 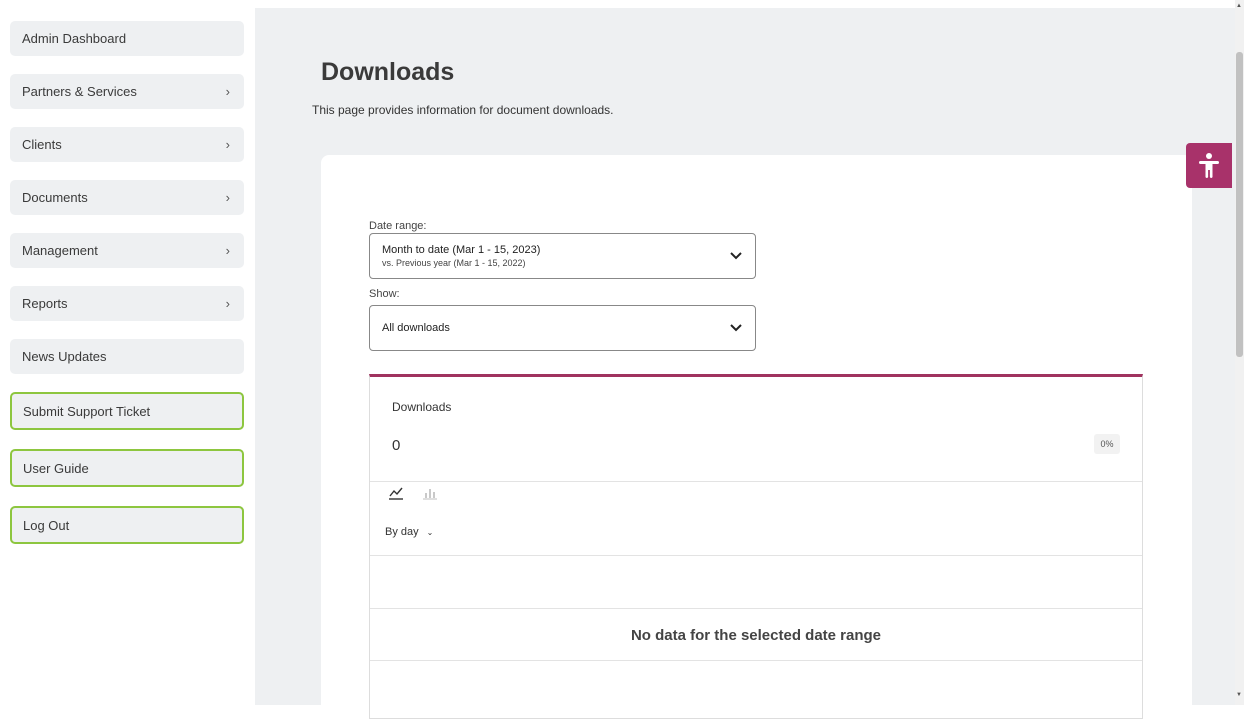 I want to click on scroll-up-icon: ▲, so click(x=1239, y=6).